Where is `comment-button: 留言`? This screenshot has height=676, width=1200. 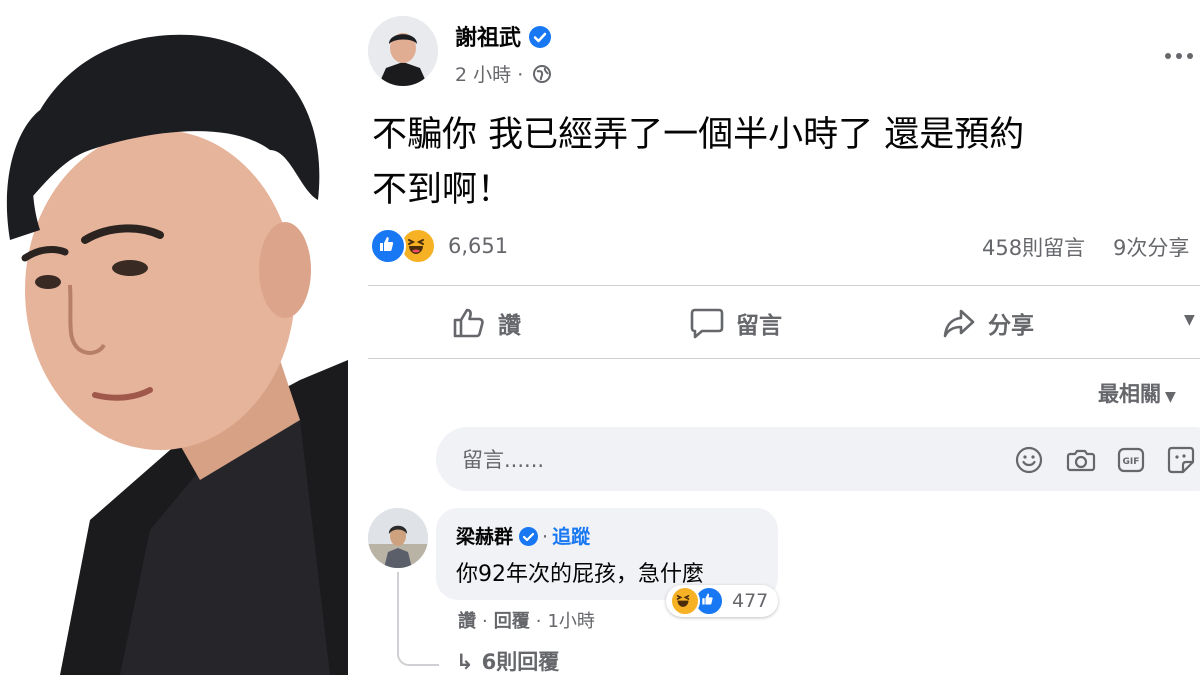 comment-button: 留言 is located at coordinates (736, 323).